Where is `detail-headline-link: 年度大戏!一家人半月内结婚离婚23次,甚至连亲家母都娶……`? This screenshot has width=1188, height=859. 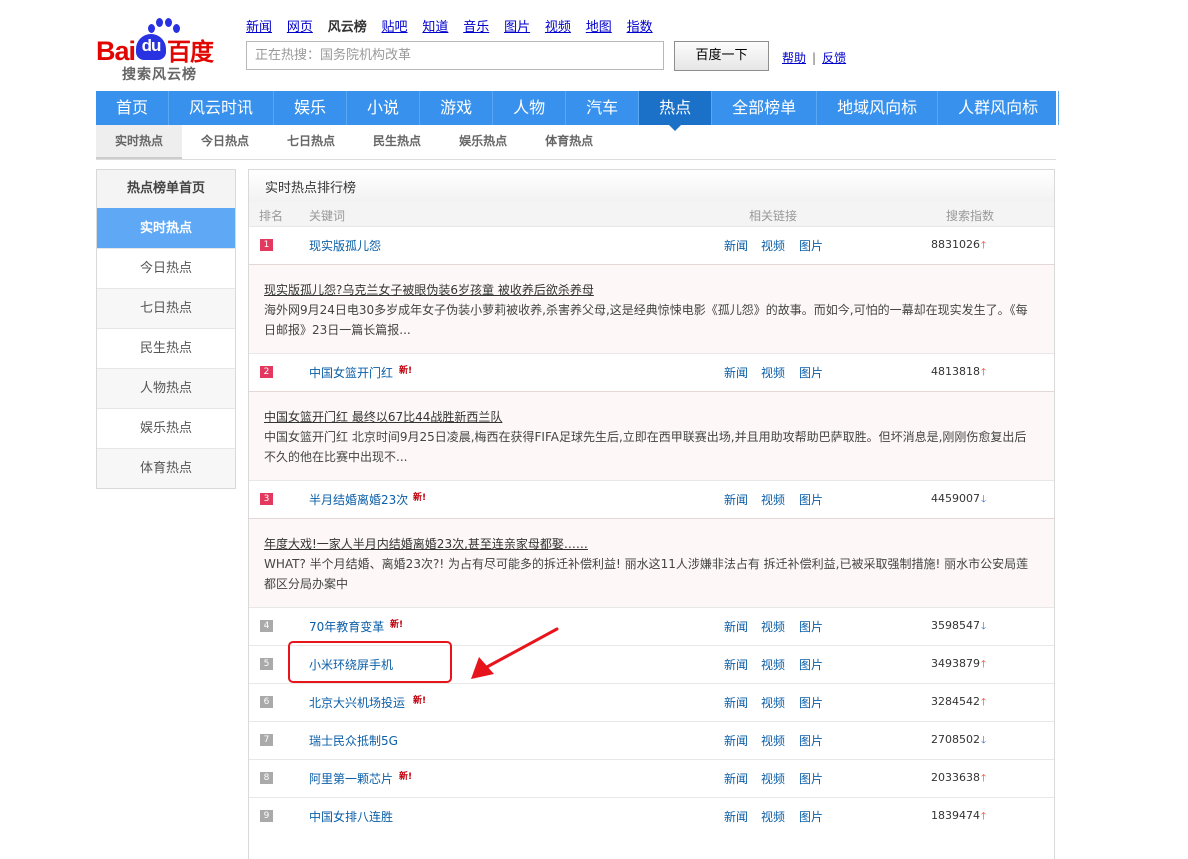 detail-headline-link: 年度大戏!一家人半月内结婚离婚23次,甚至连亲家母都娶…… is located at coordinates (426, 543).